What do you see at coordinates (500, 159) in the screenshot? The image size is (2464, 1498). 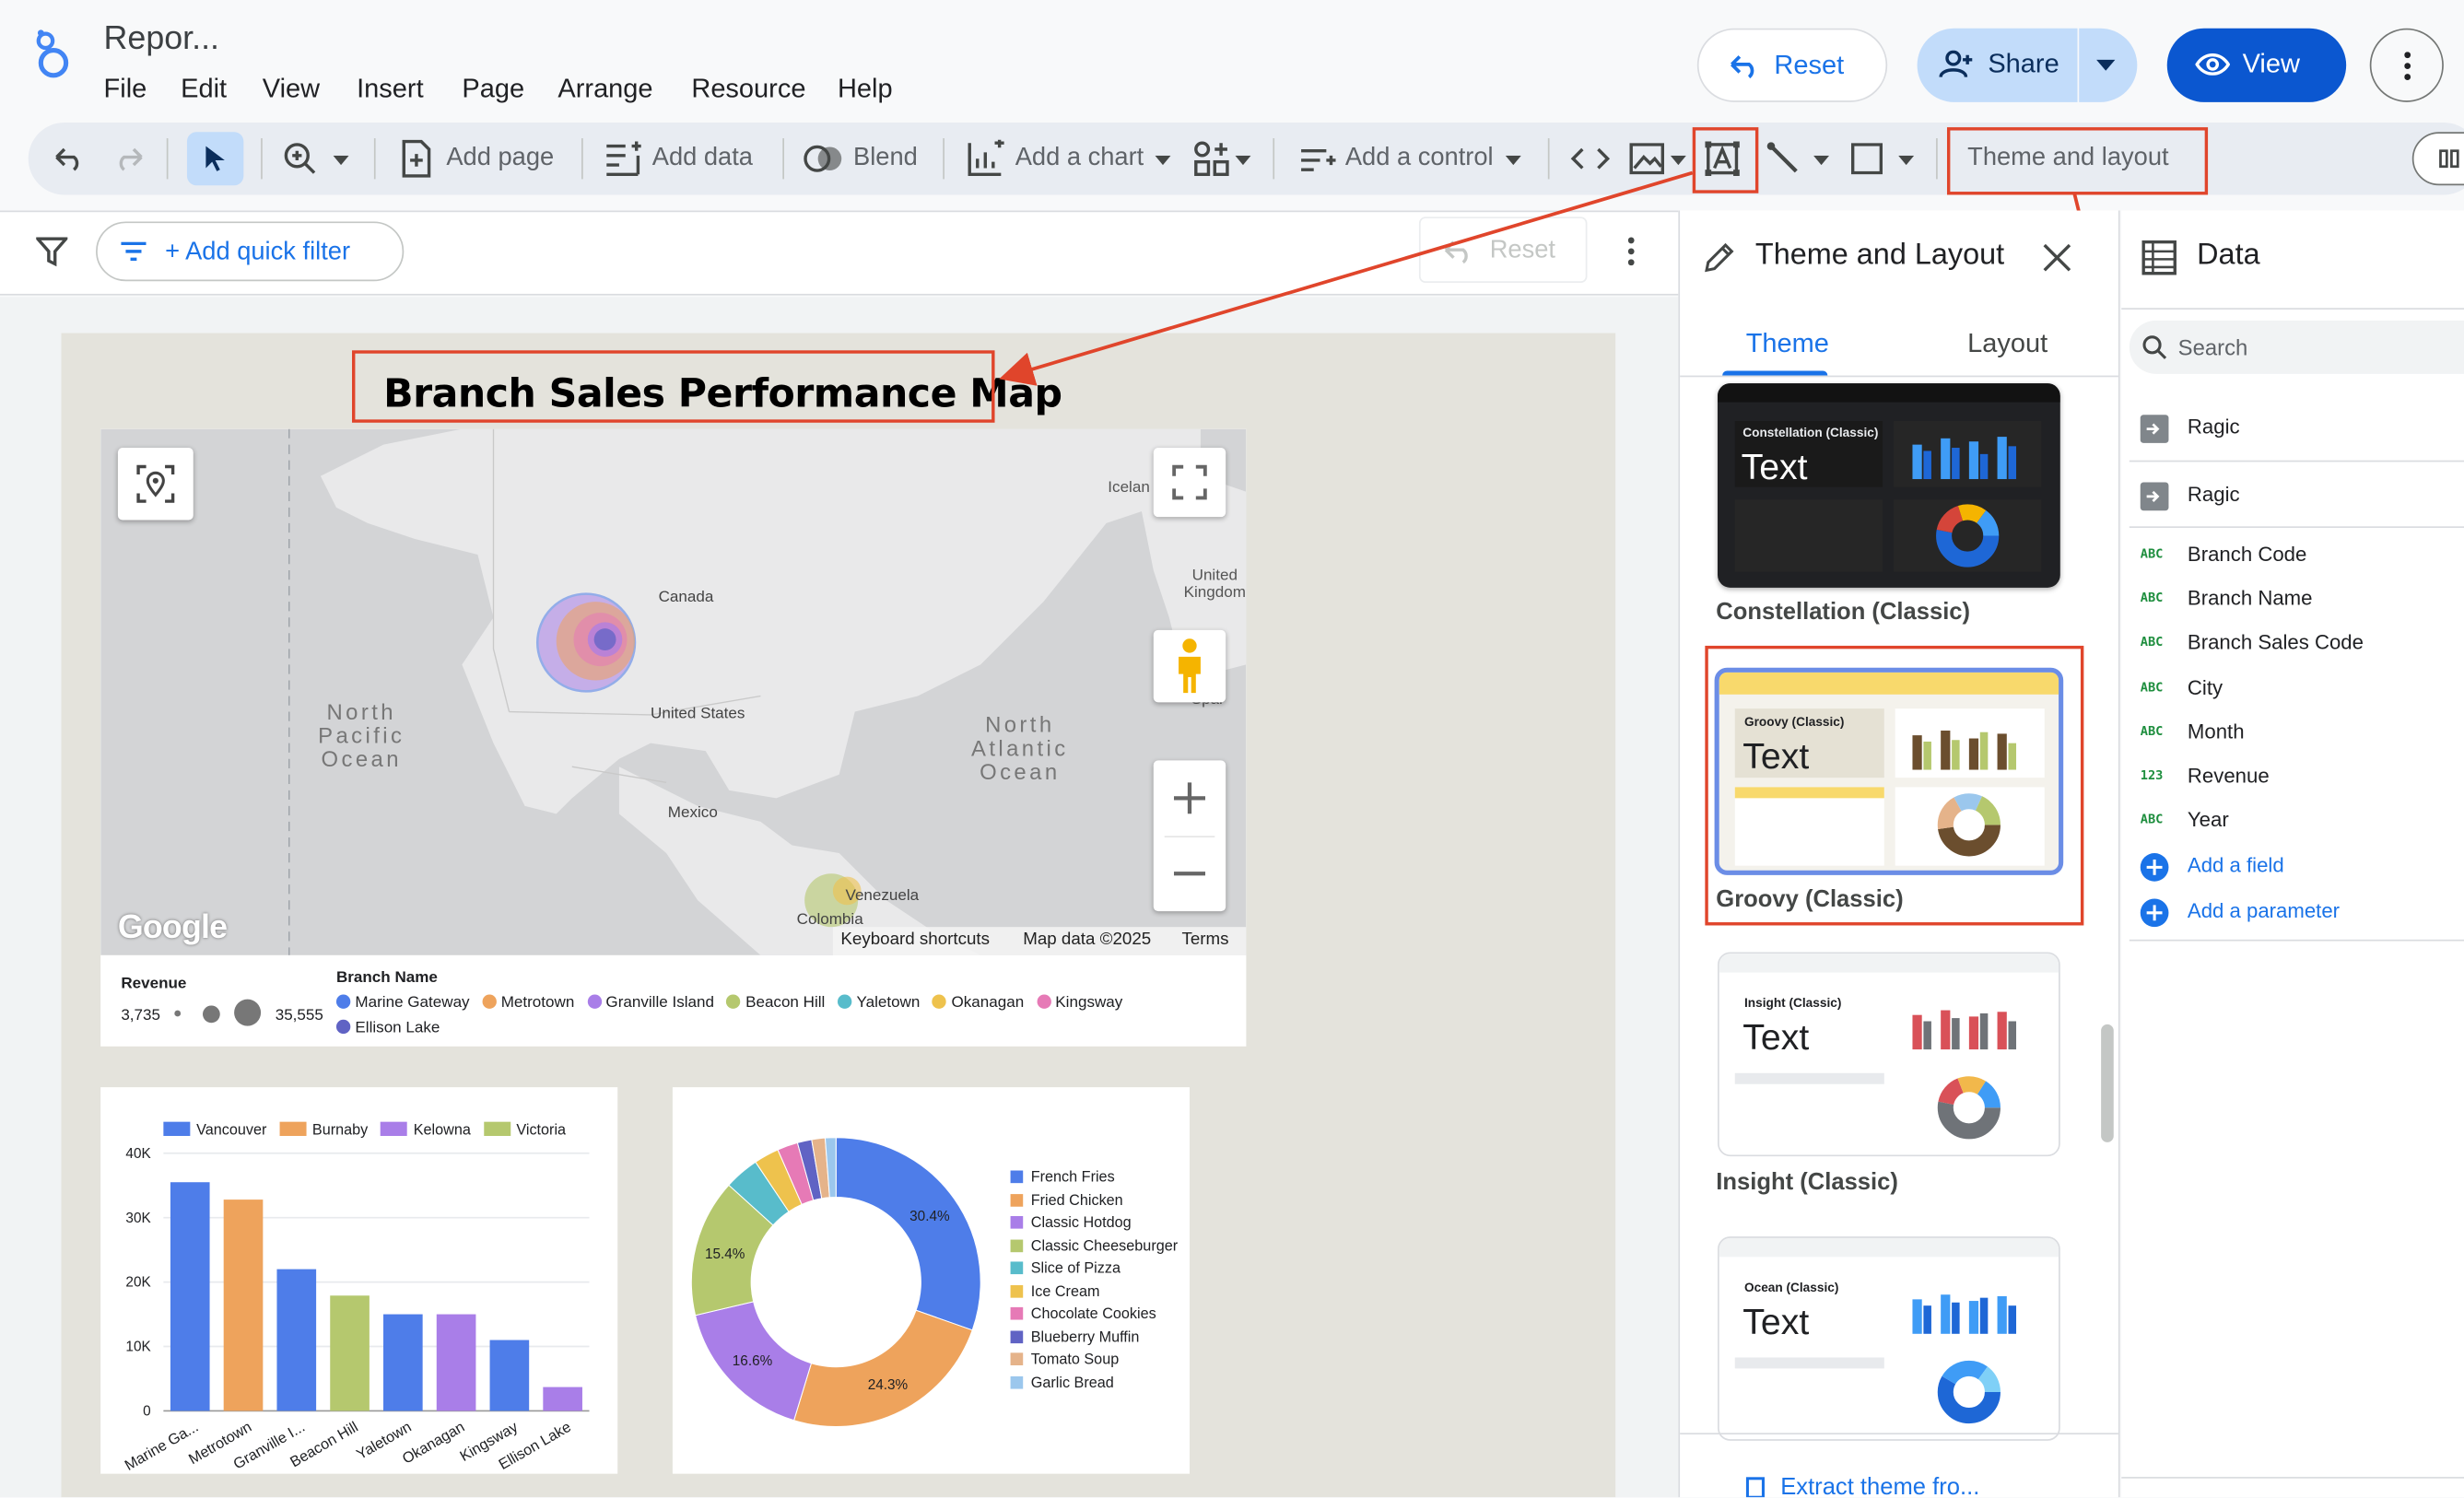 I see `add-page-button: Add page` at bounding box center [500, 159].